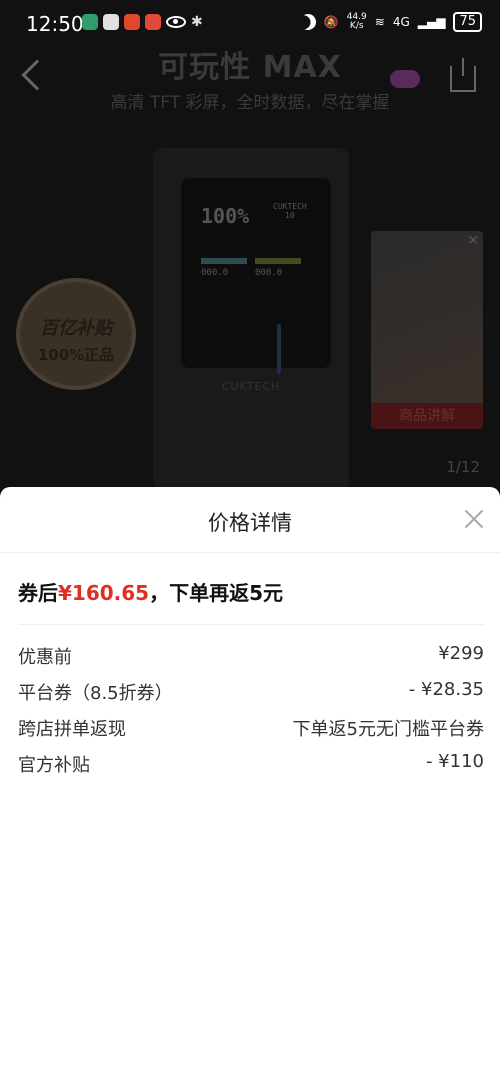 This screenshot has width=500, height=1083. I want to click on screen-percent: 100%, so click(225, 216).